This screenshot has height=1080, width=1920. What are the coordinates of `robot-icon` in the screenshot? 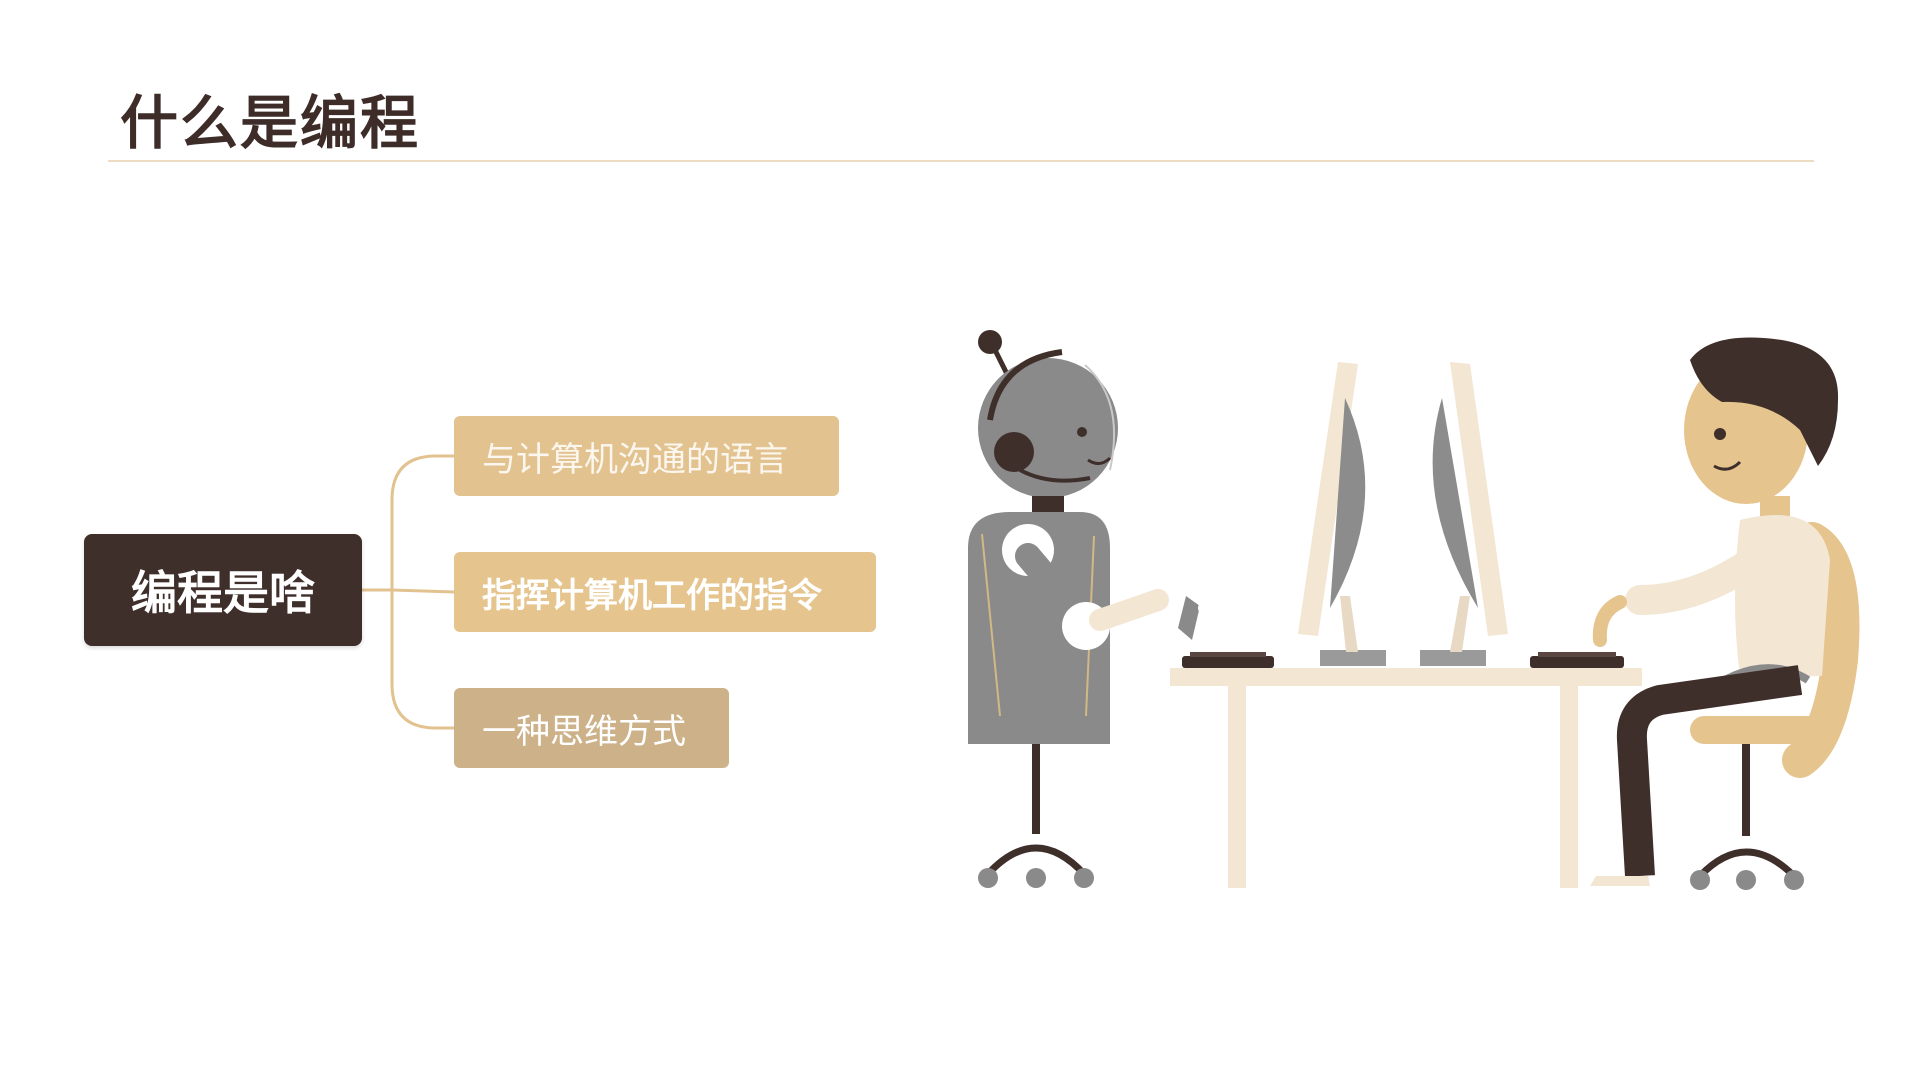 It's located at (1089, 609).